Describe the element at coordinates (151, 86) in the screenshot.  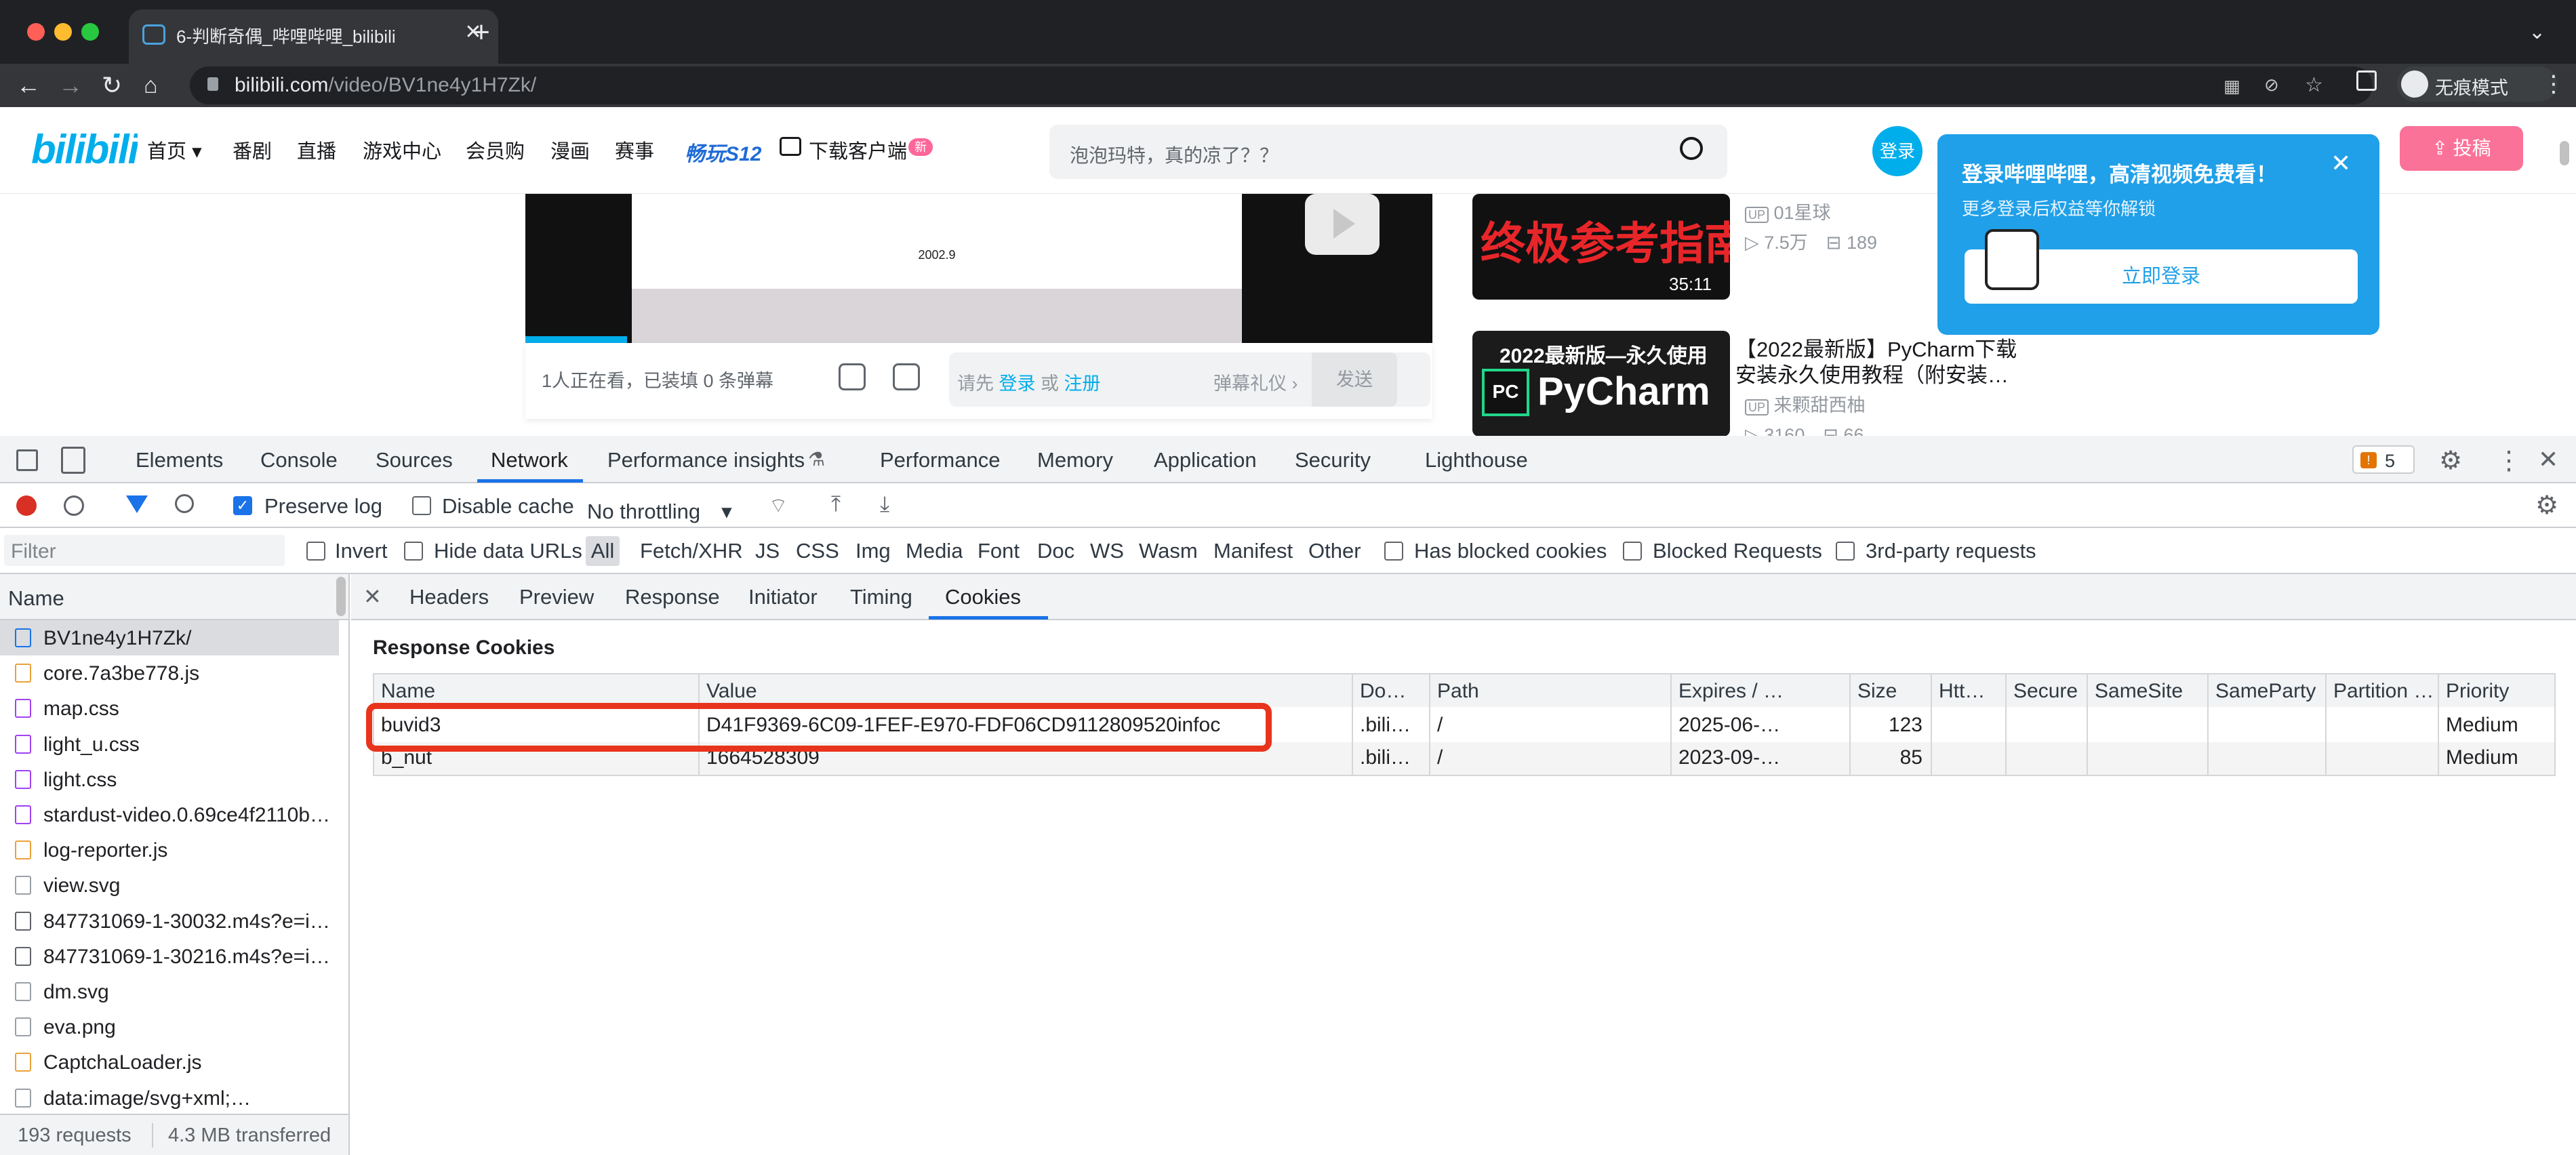
I see `home-icon: ⌂` at that location.